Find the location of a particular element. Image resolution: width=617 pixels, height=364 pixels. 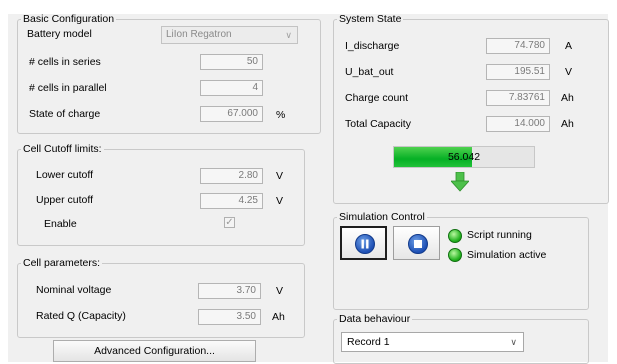

data-behaviour-value: Record 1 is located at coordinates (368, 342).